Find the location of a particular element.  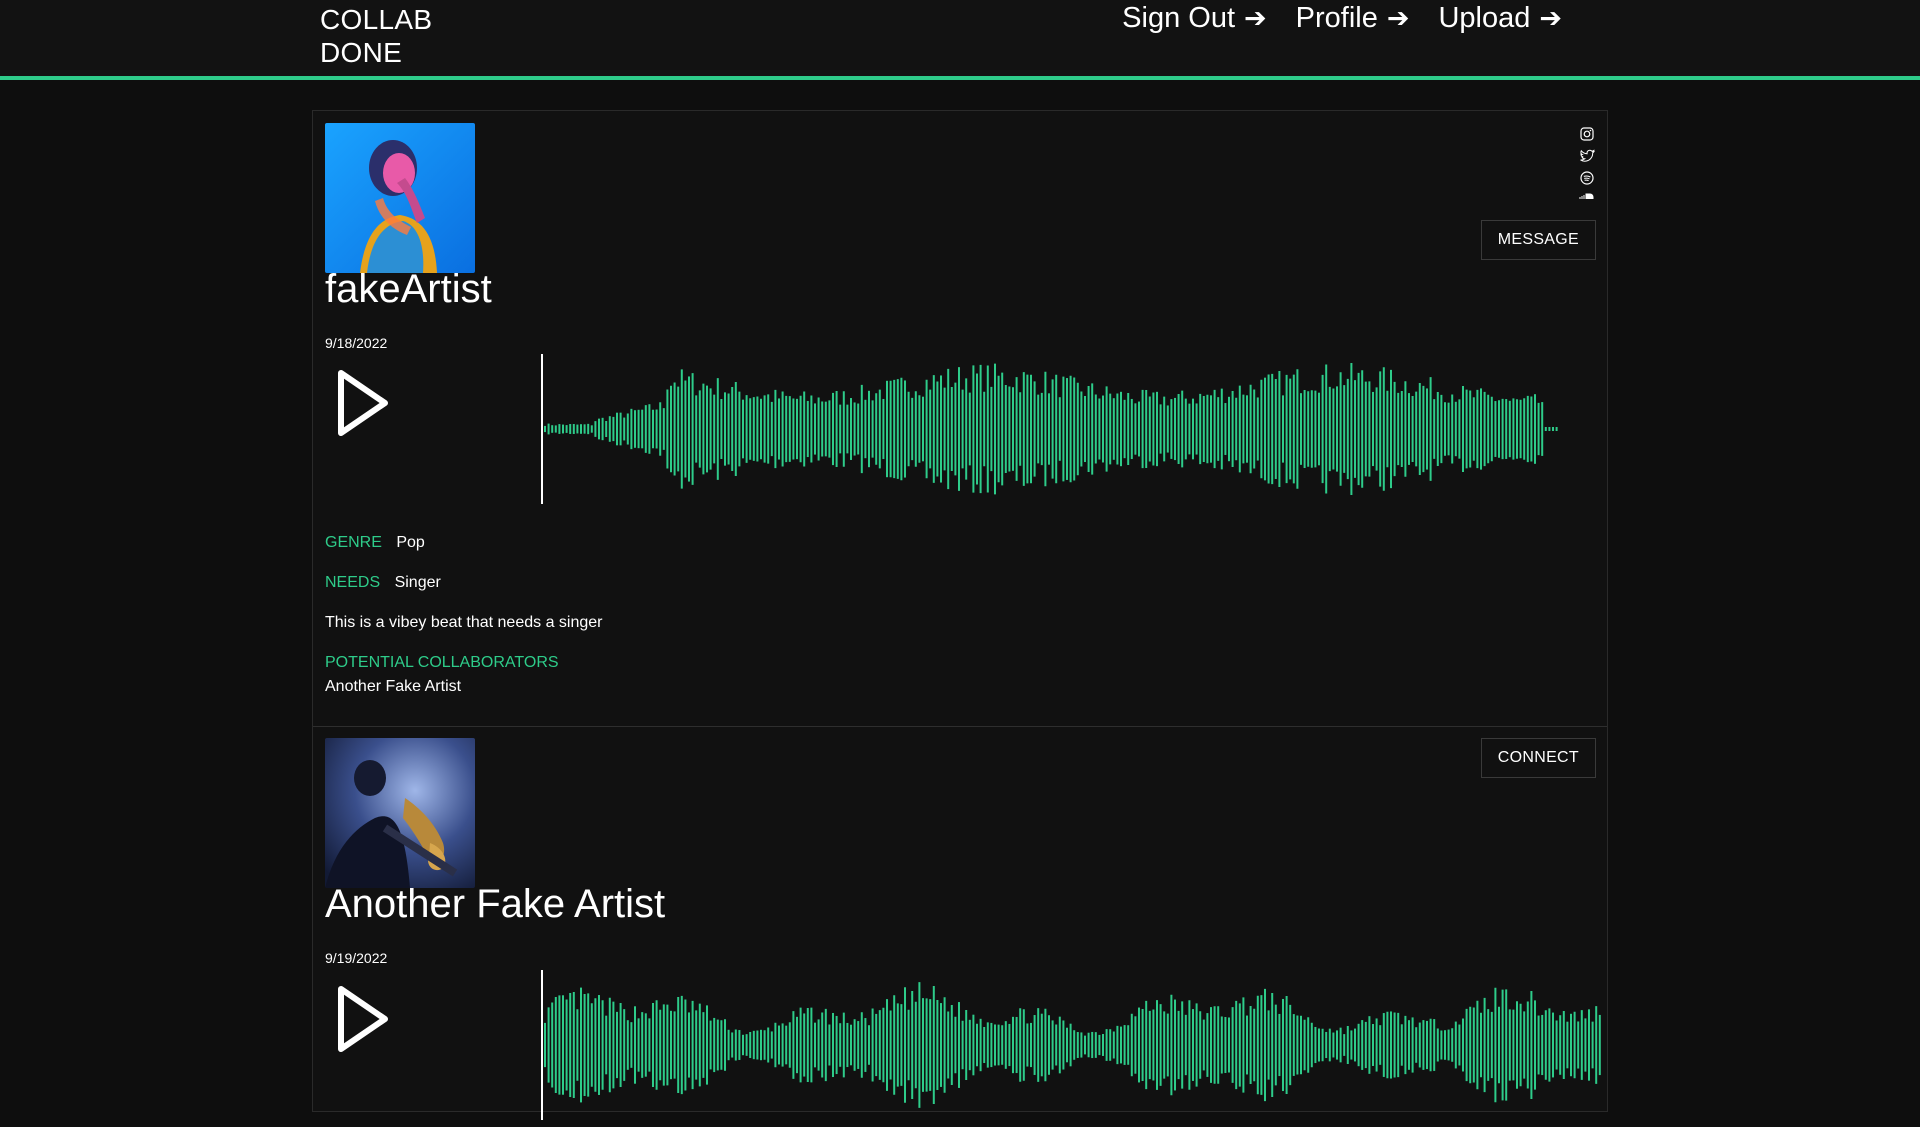

genre-value: Pop is located at coordinates (410, 542).